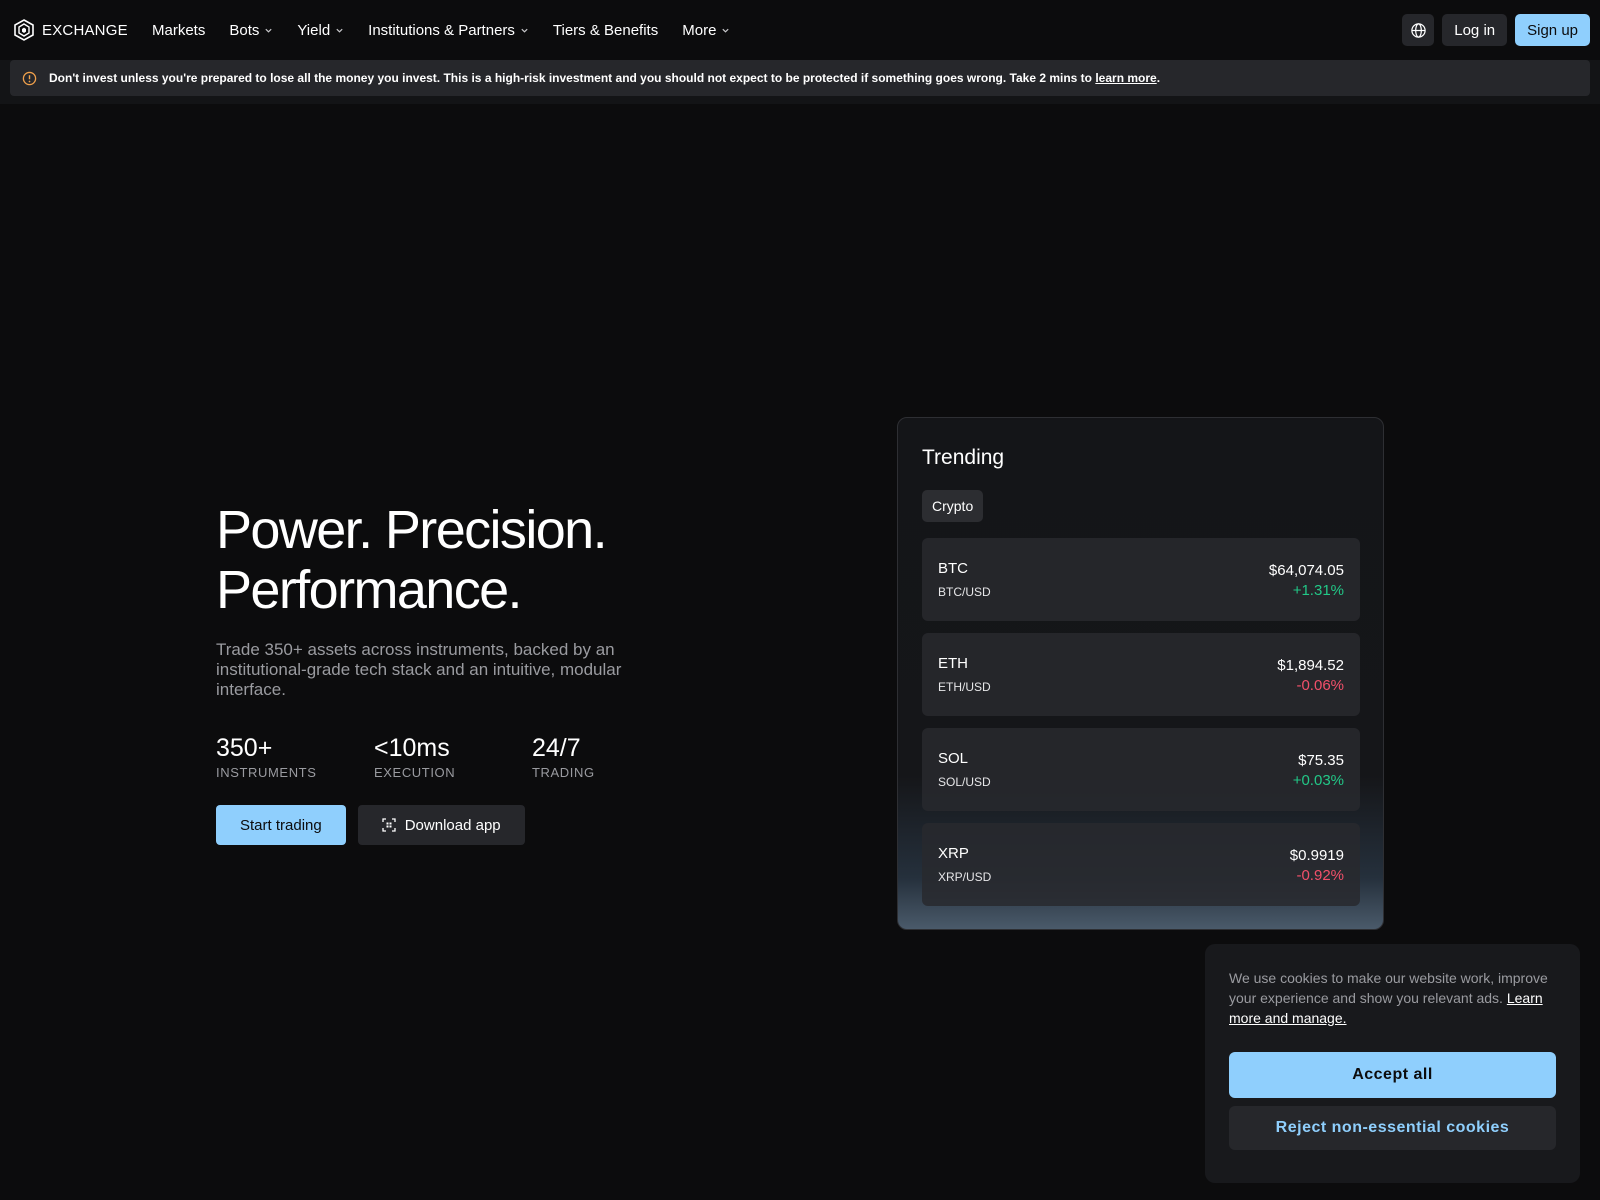 The width and height of the screenshot is (1600, 1200). Describe the element at coordinates (953, 758) in the screenshot. I see `asset-symbol: SOL` at that location.